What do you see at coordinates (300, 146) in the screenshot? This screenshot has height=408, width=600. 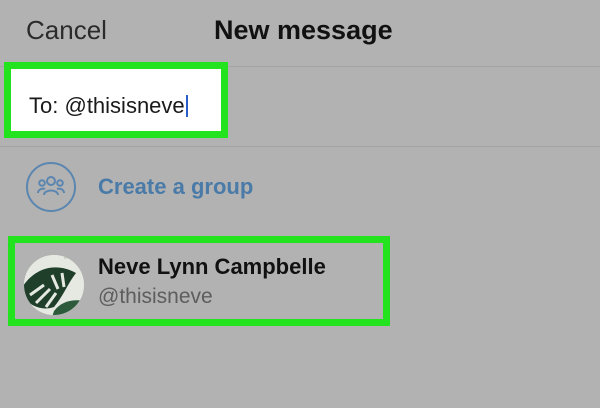 I see `recipient-divider` at bounding box center [300, 146].